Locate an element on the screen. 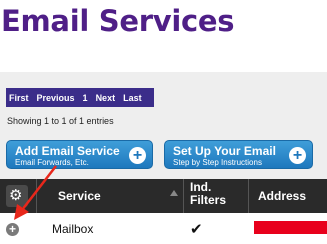 The height and width of the screenshot is (244, 327). pagination-bar: First Previous 1 Next Last is located at coordinates (80, 97).